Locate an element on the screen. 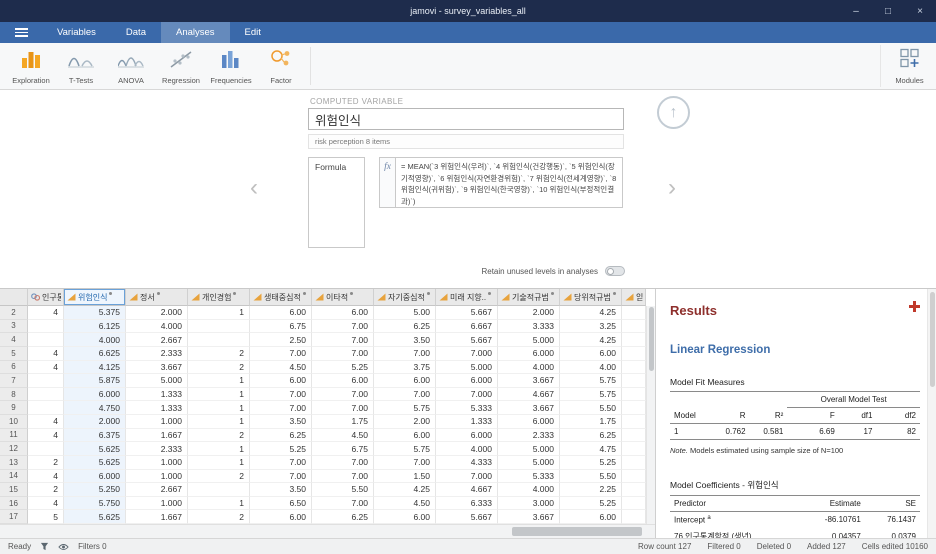 Image resolution: width=936 pixels, height=554 pixels. cell: 6.667 is located at coordinates (467, 326).